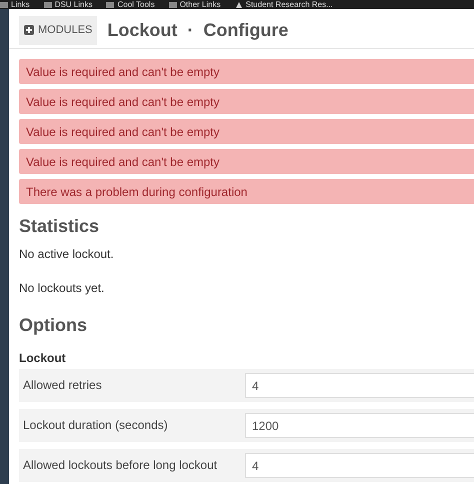  Describe the element at coordinates (53, 325) in the screenshot. I see `section-heading: Options` at that location.